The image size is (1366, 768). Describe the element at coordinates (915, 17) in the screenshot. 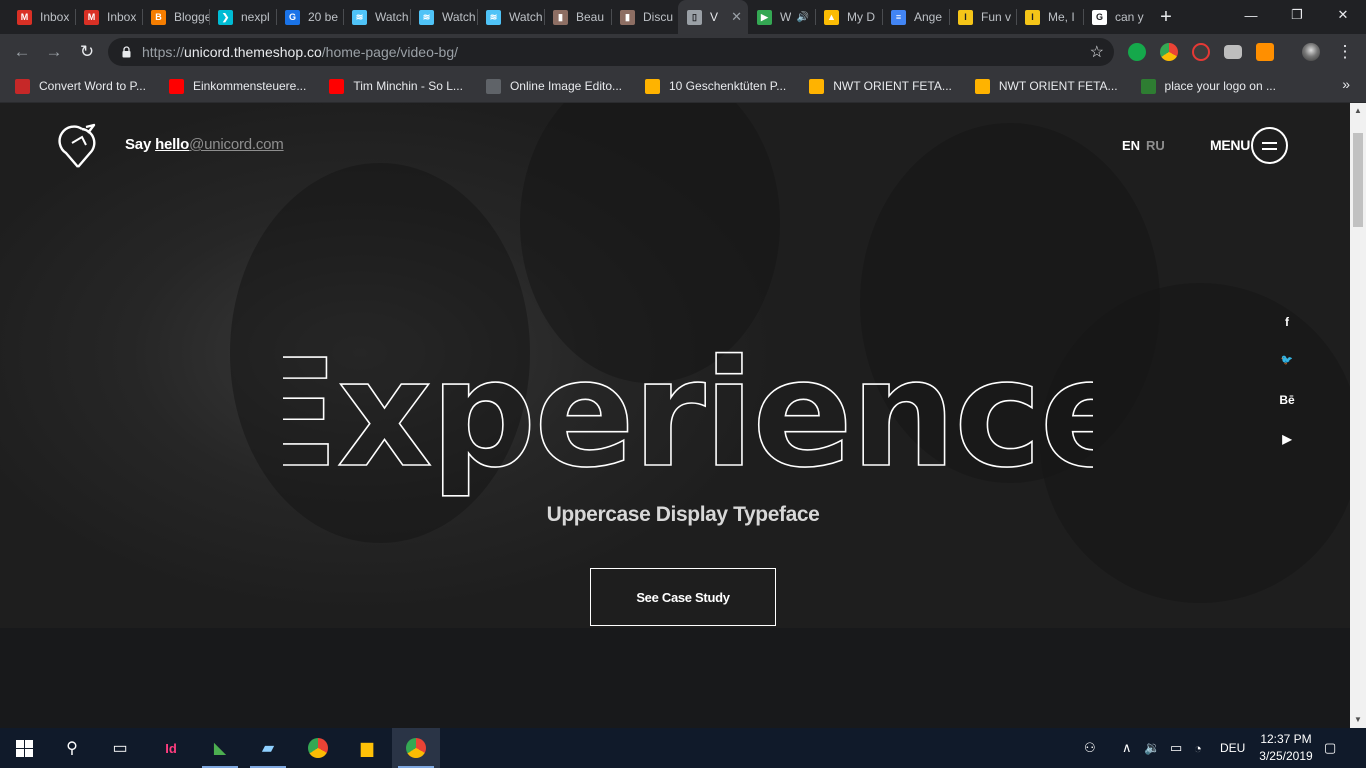

I see `browser-tab: ≡ Ange` at that location.